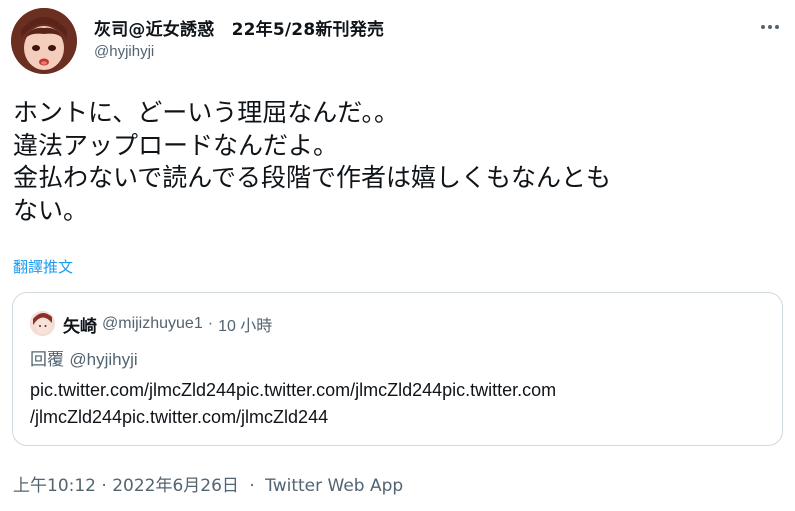 The height and width of the screenshot is (511, 795). What do you see at coordinates (103, 359) in the screenshot?
I see `reply-handle: @hyjihyji` at bounding box center [103, 359].